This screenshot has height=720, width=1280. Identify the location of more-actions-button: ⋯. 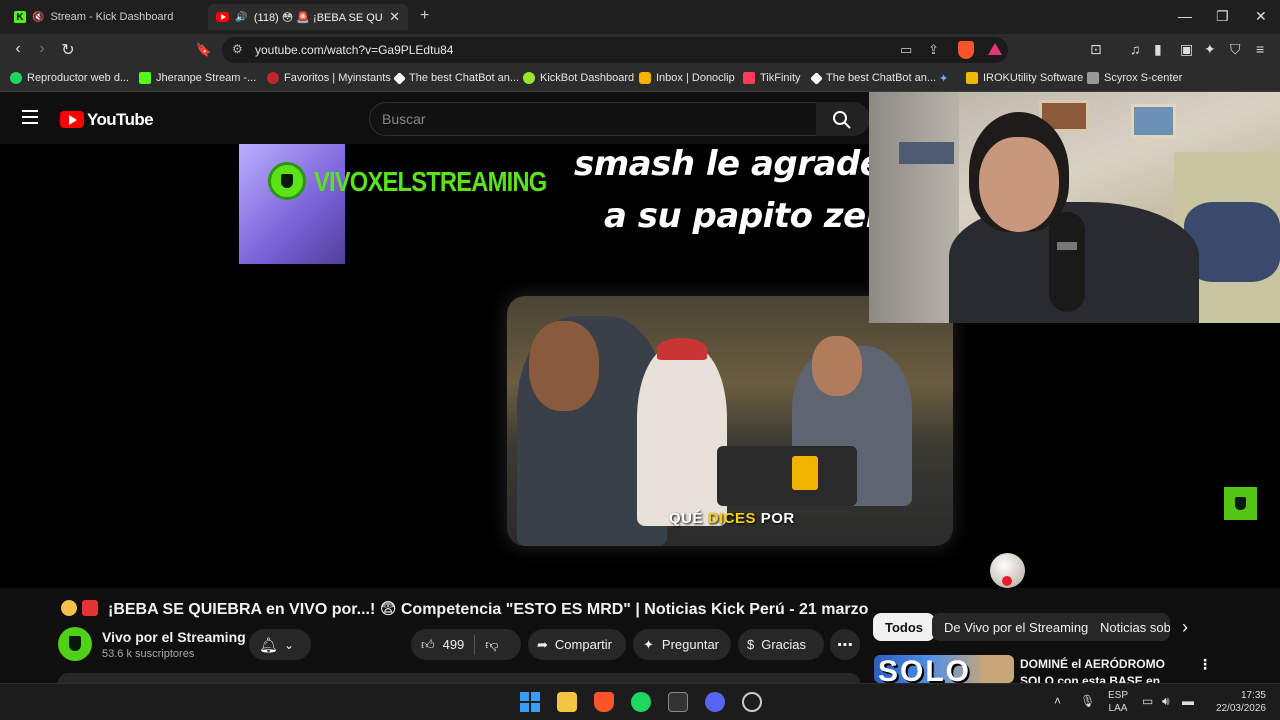
(845, 644).